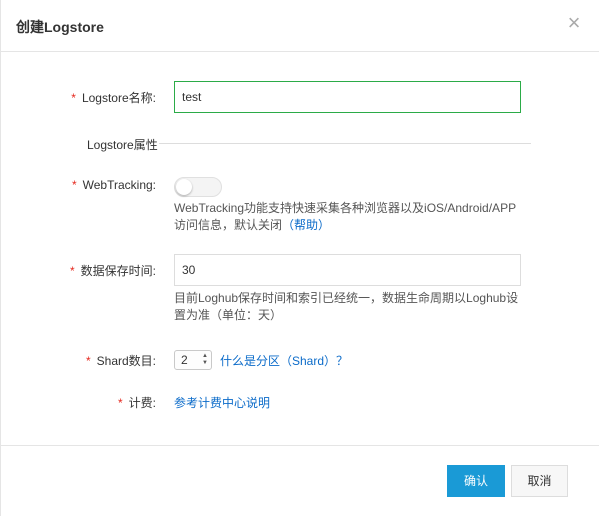 The width and height of the screenshot is (599, 516). Describe the element at coordinates (574, 23) in the screenshot. I see `close-icon: ×` at that location.